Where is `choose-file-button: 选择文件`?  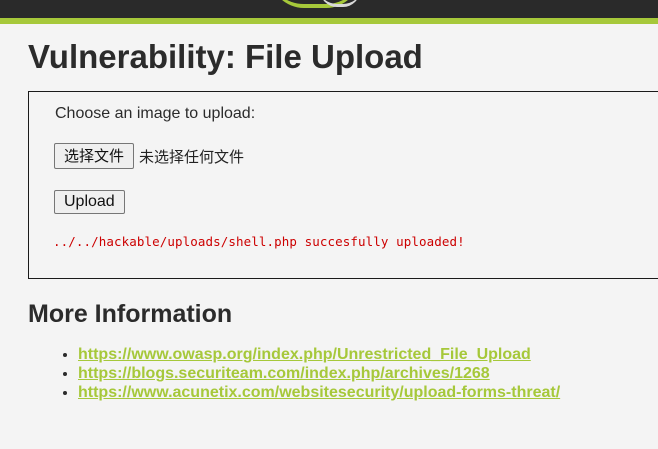 choose-file-button: 选择文件 is located at coordinates (94, 156).